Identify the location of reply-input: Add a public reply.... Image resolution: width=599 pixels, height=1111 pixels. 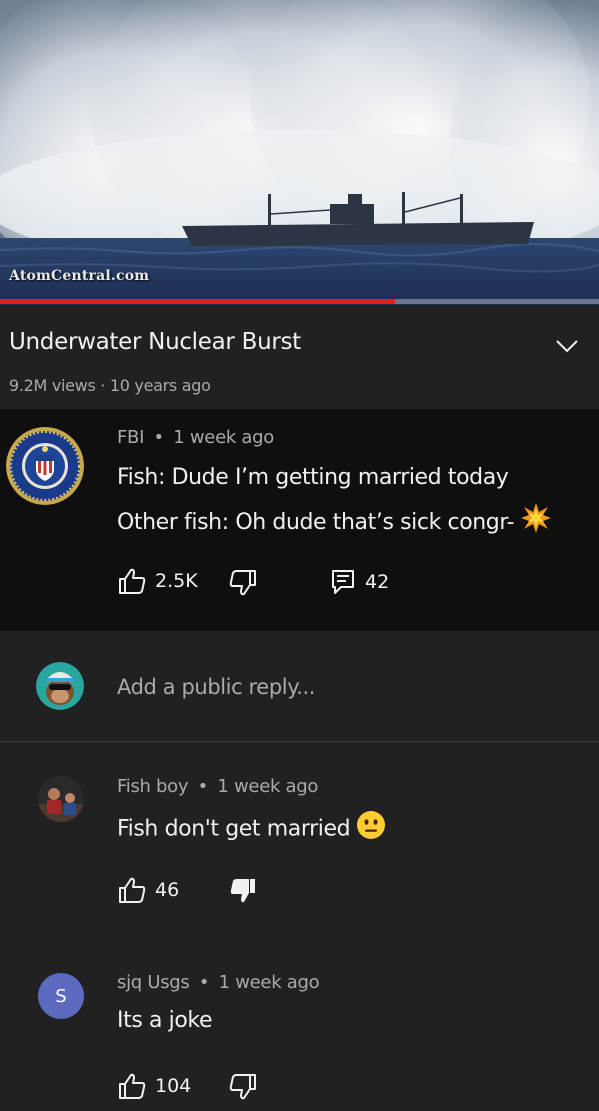
(216, 687).